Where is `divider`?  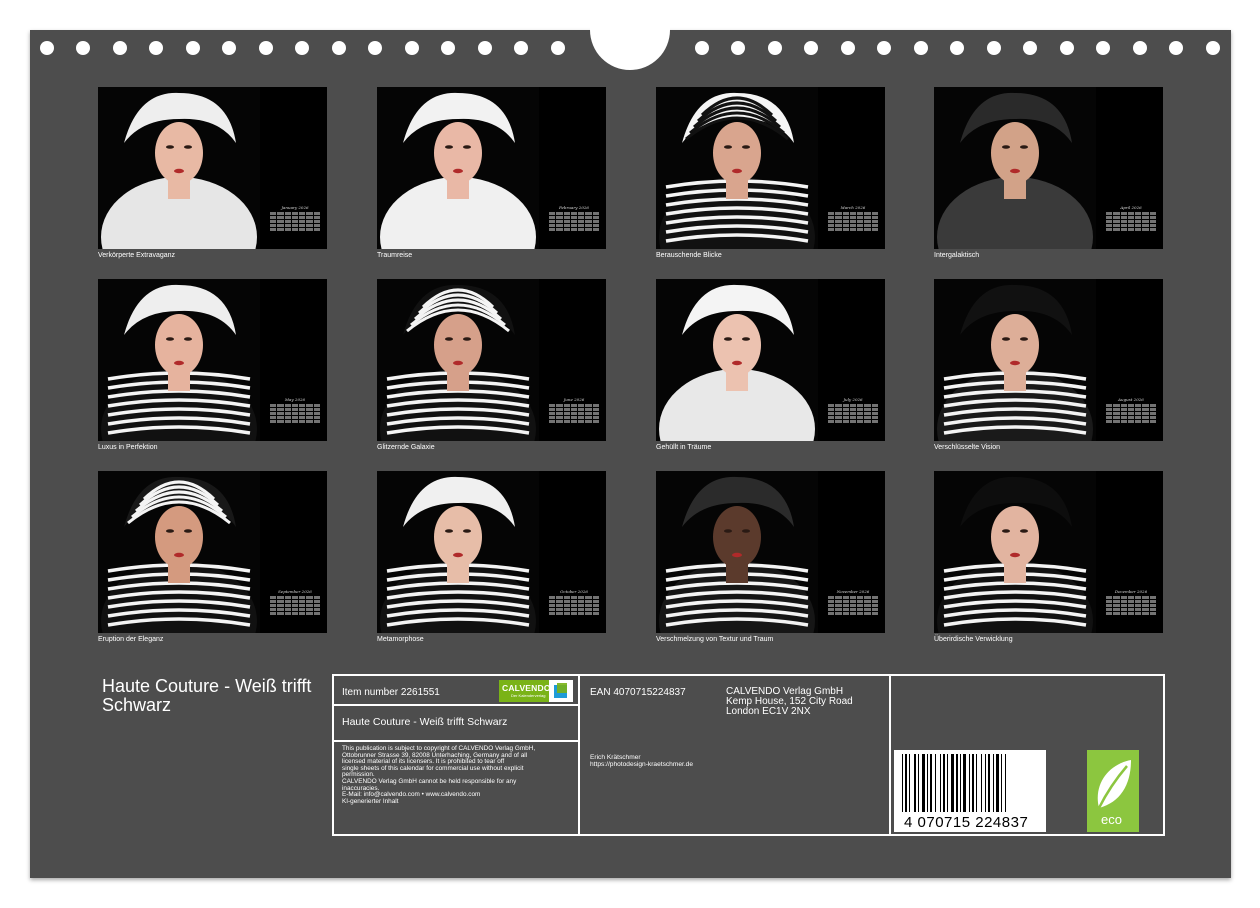 divider is located at coordinates (579, 755).